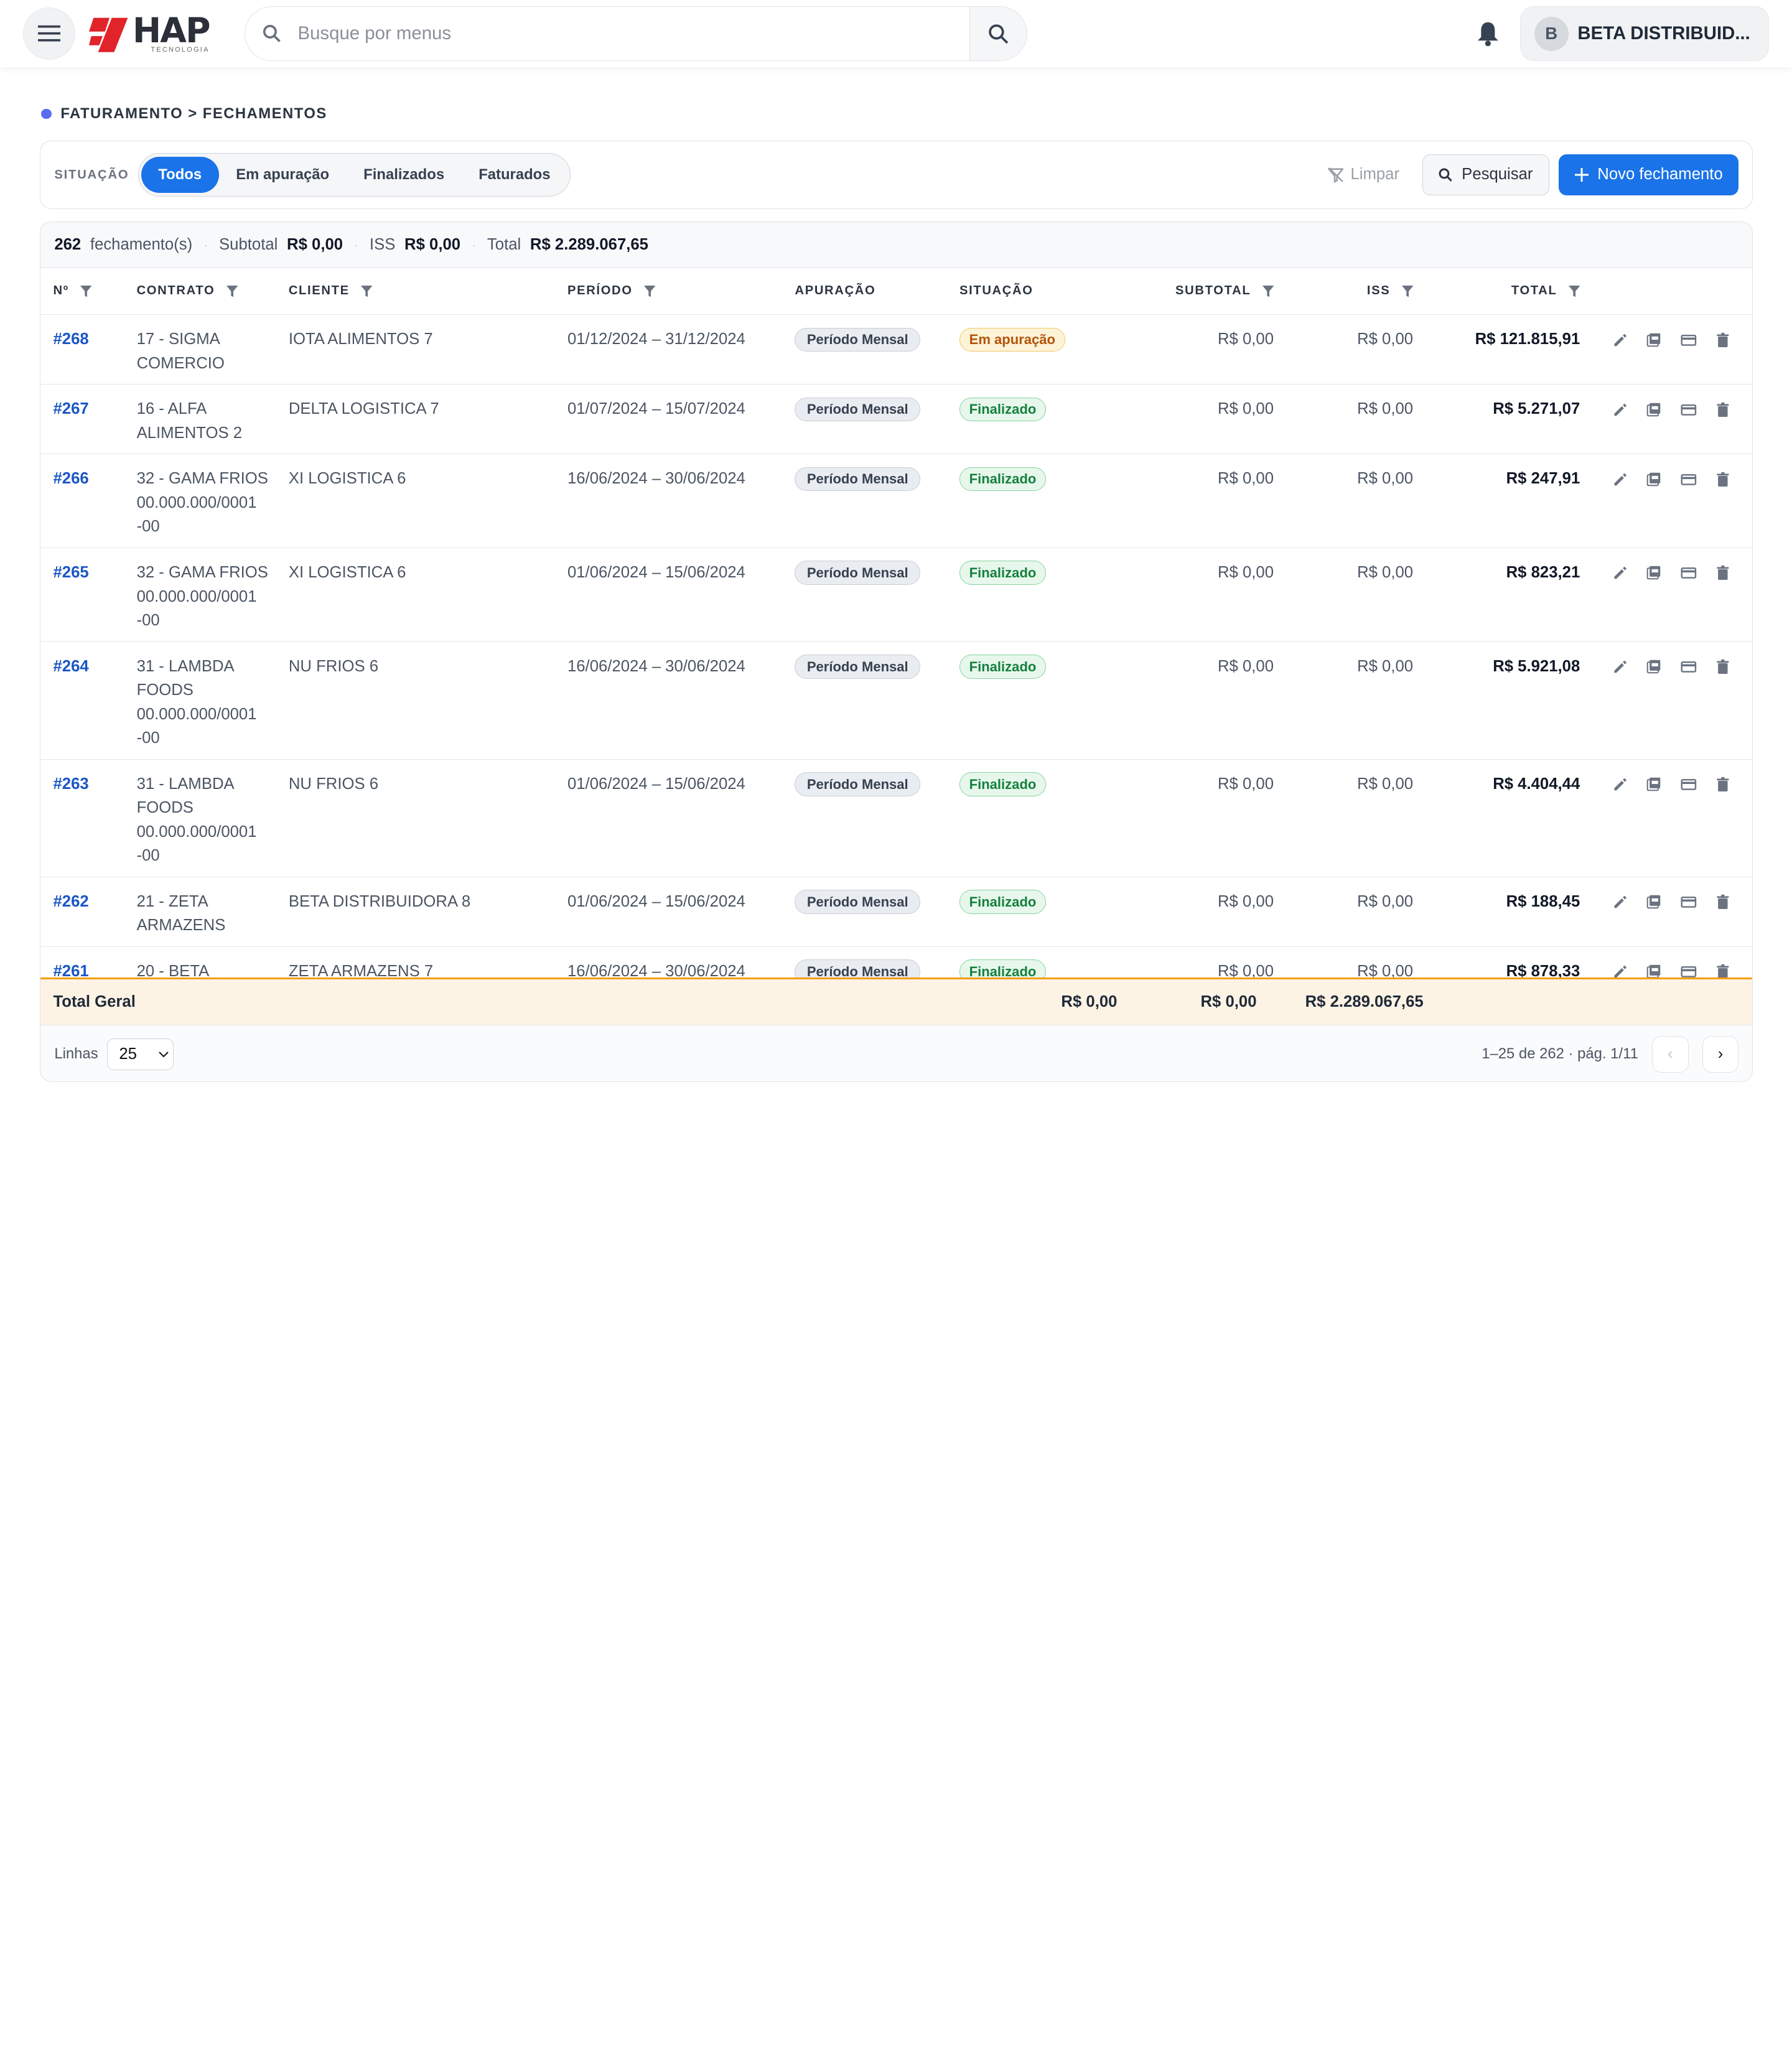  Describe the element at coordinates (1385, 784) in the screenshot. I see `cell-iss: R$ 0,00` at that location.